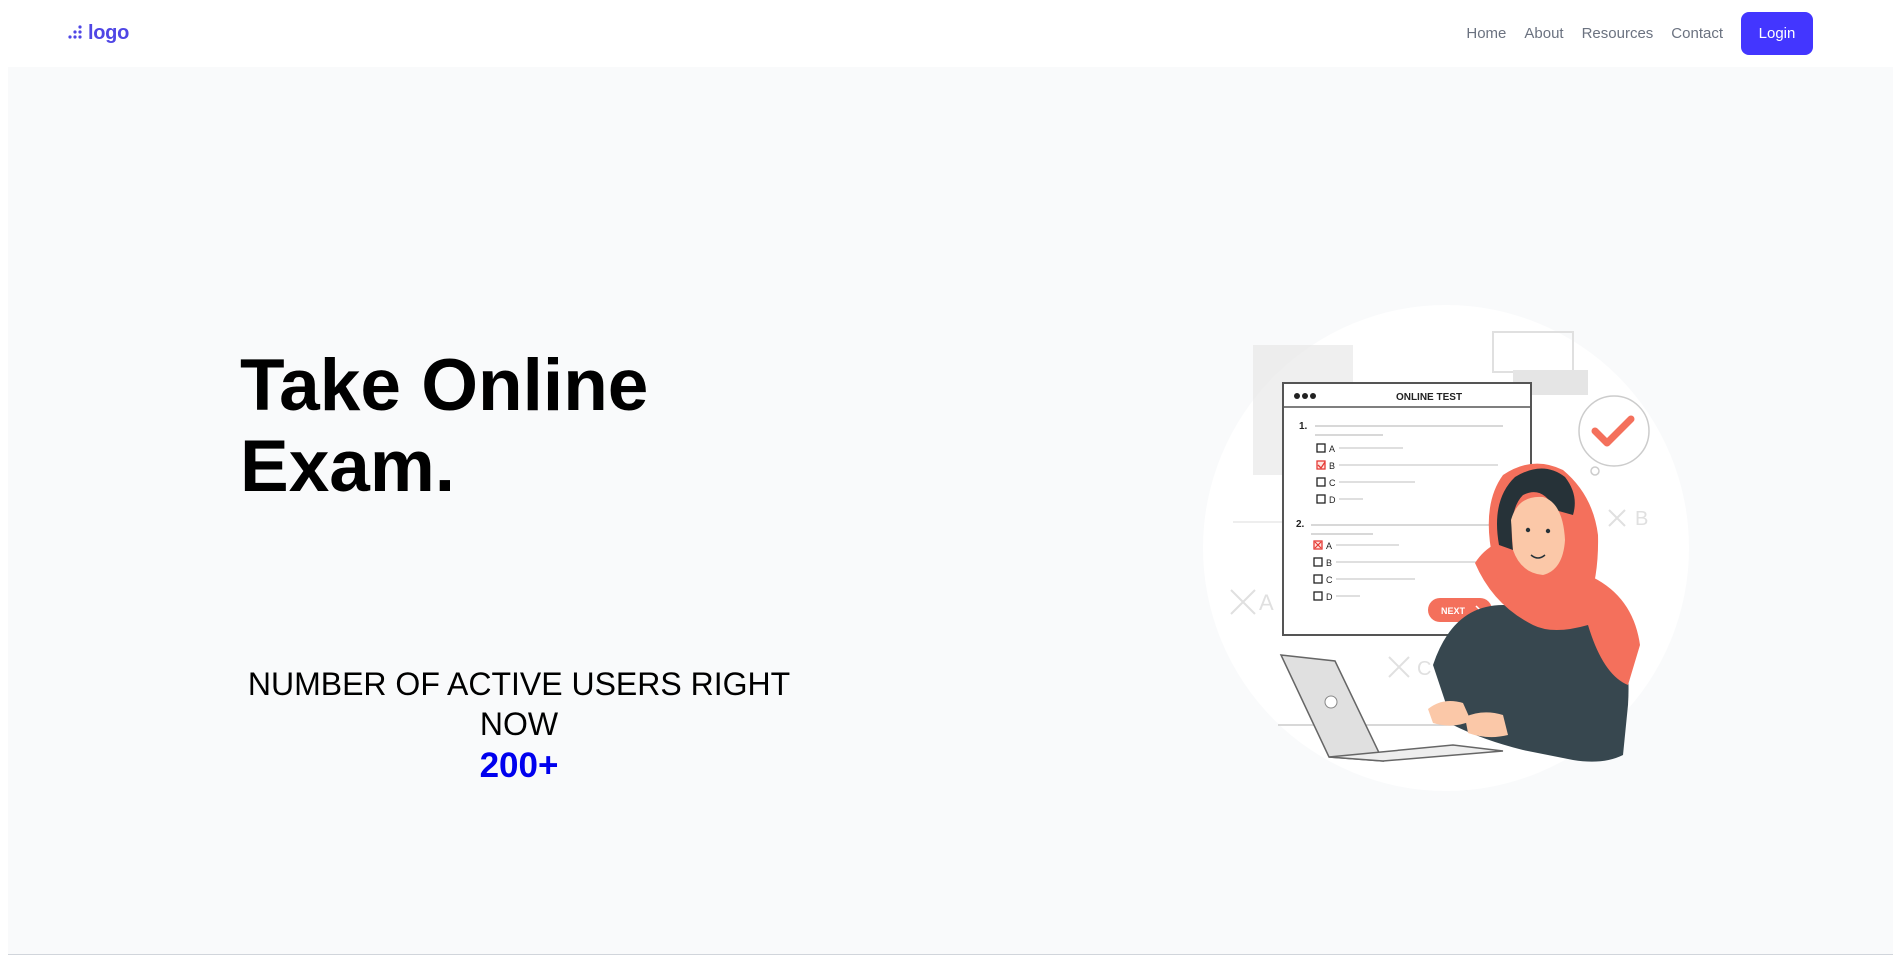 The height and width of the screenshot is (955, 1893). Describe the element at coordinates (1303, 426) in the screenshot. I see `question-1-number: 1.` at that location.